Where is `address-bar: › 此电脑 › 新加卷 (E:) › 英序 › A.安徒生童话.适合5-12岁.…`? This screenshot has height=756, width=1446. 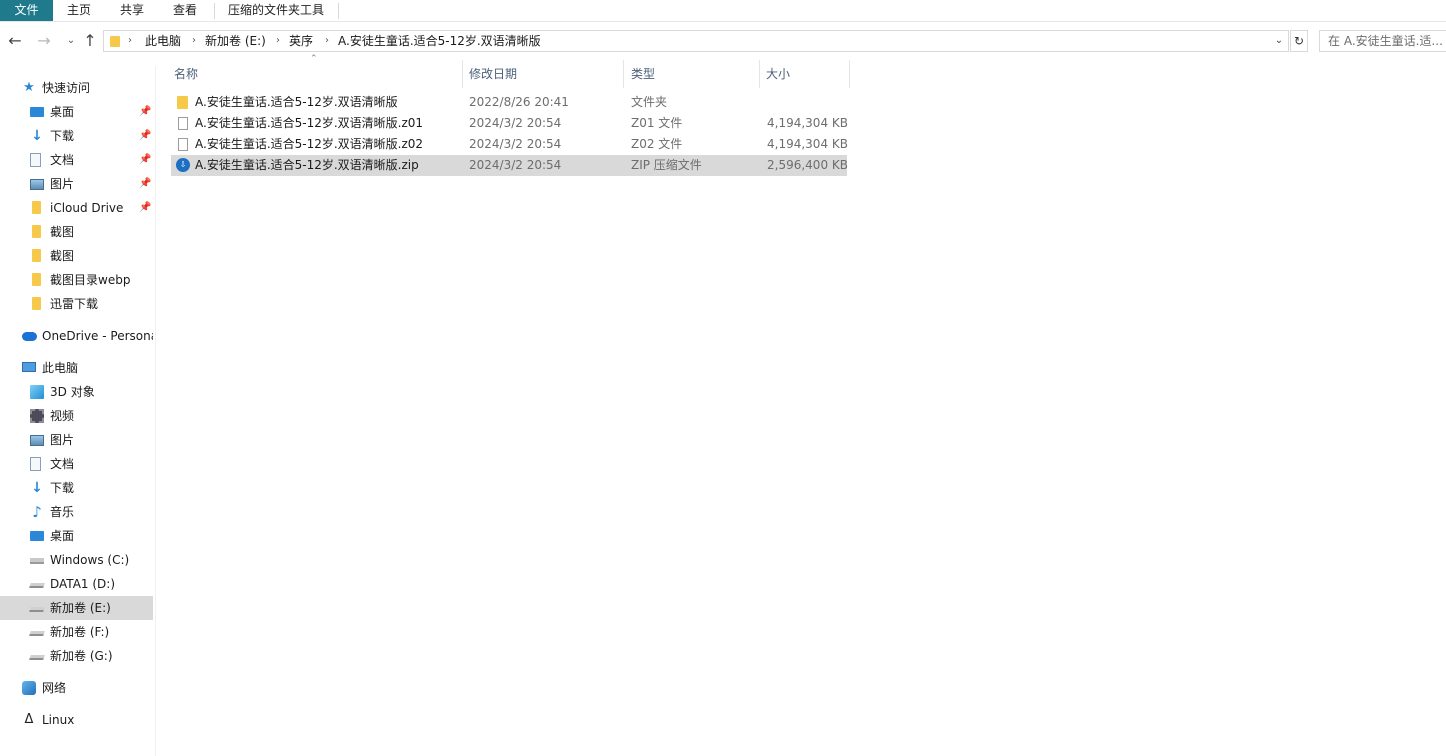 address-bar: › 此电脑 › 新加卷 (E:) › 英序 › A.安徒生童话.适合5-12岁.… is located at coordinates (696, 41).